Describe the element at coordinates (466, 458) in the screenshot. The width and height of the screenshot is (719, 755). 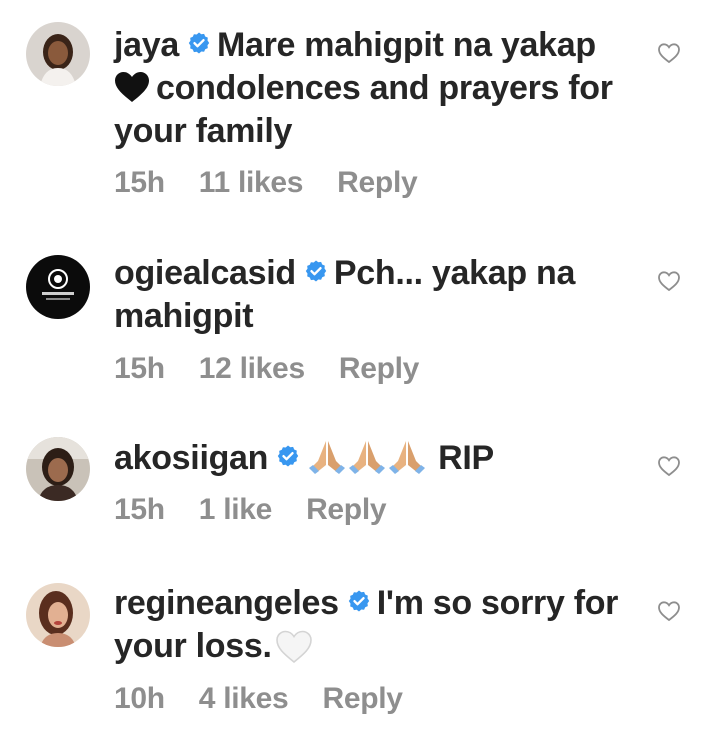
I see `comment-body: RIP` at that location.